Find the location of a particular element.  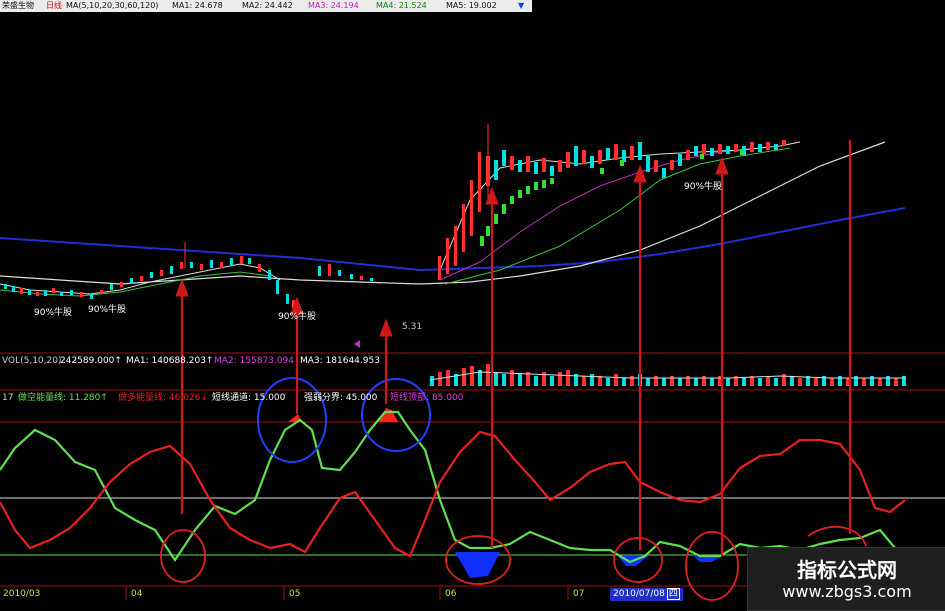

date-label-5: 07 is located at coordinates (579, 594).